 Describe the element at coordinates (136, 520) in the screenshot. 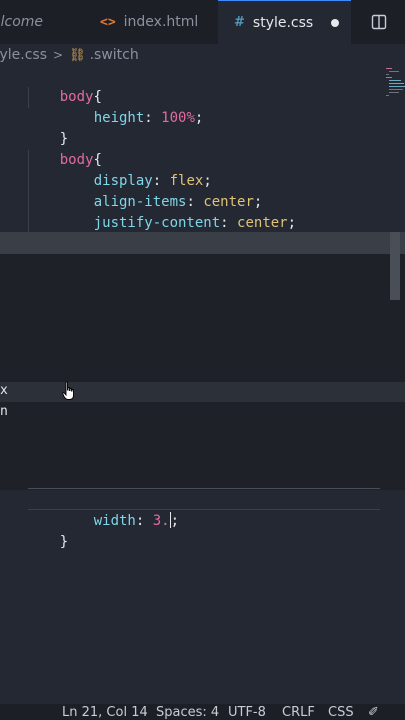

I see `code-line: width: 3.;` at that location.